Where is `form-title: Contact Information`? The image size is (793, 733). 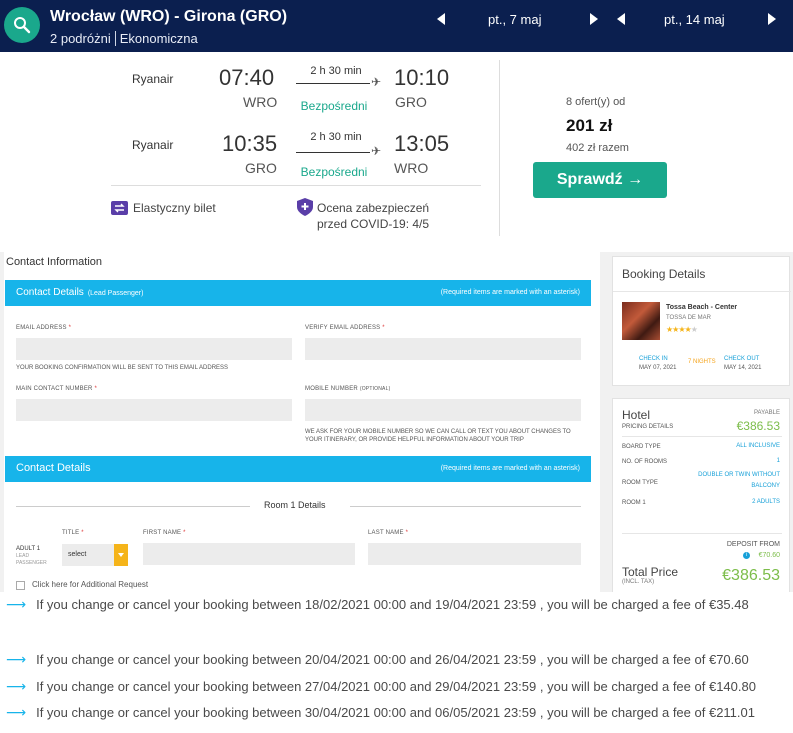 form-title: Contact Information is located at coordinates (54, 262).